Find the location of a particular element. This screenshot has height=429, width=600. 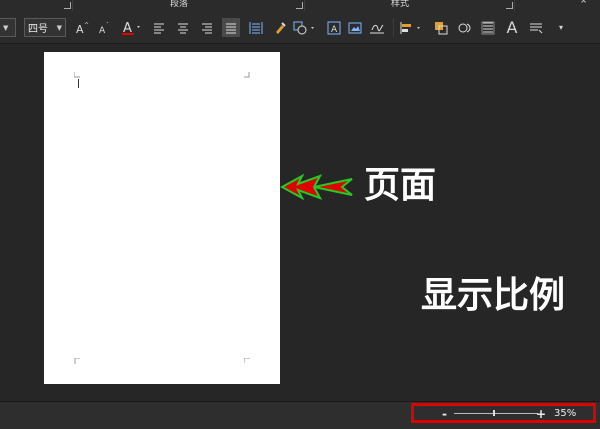

annotation-zoom-label: 显示比例 is located at coordinates (493, 295).